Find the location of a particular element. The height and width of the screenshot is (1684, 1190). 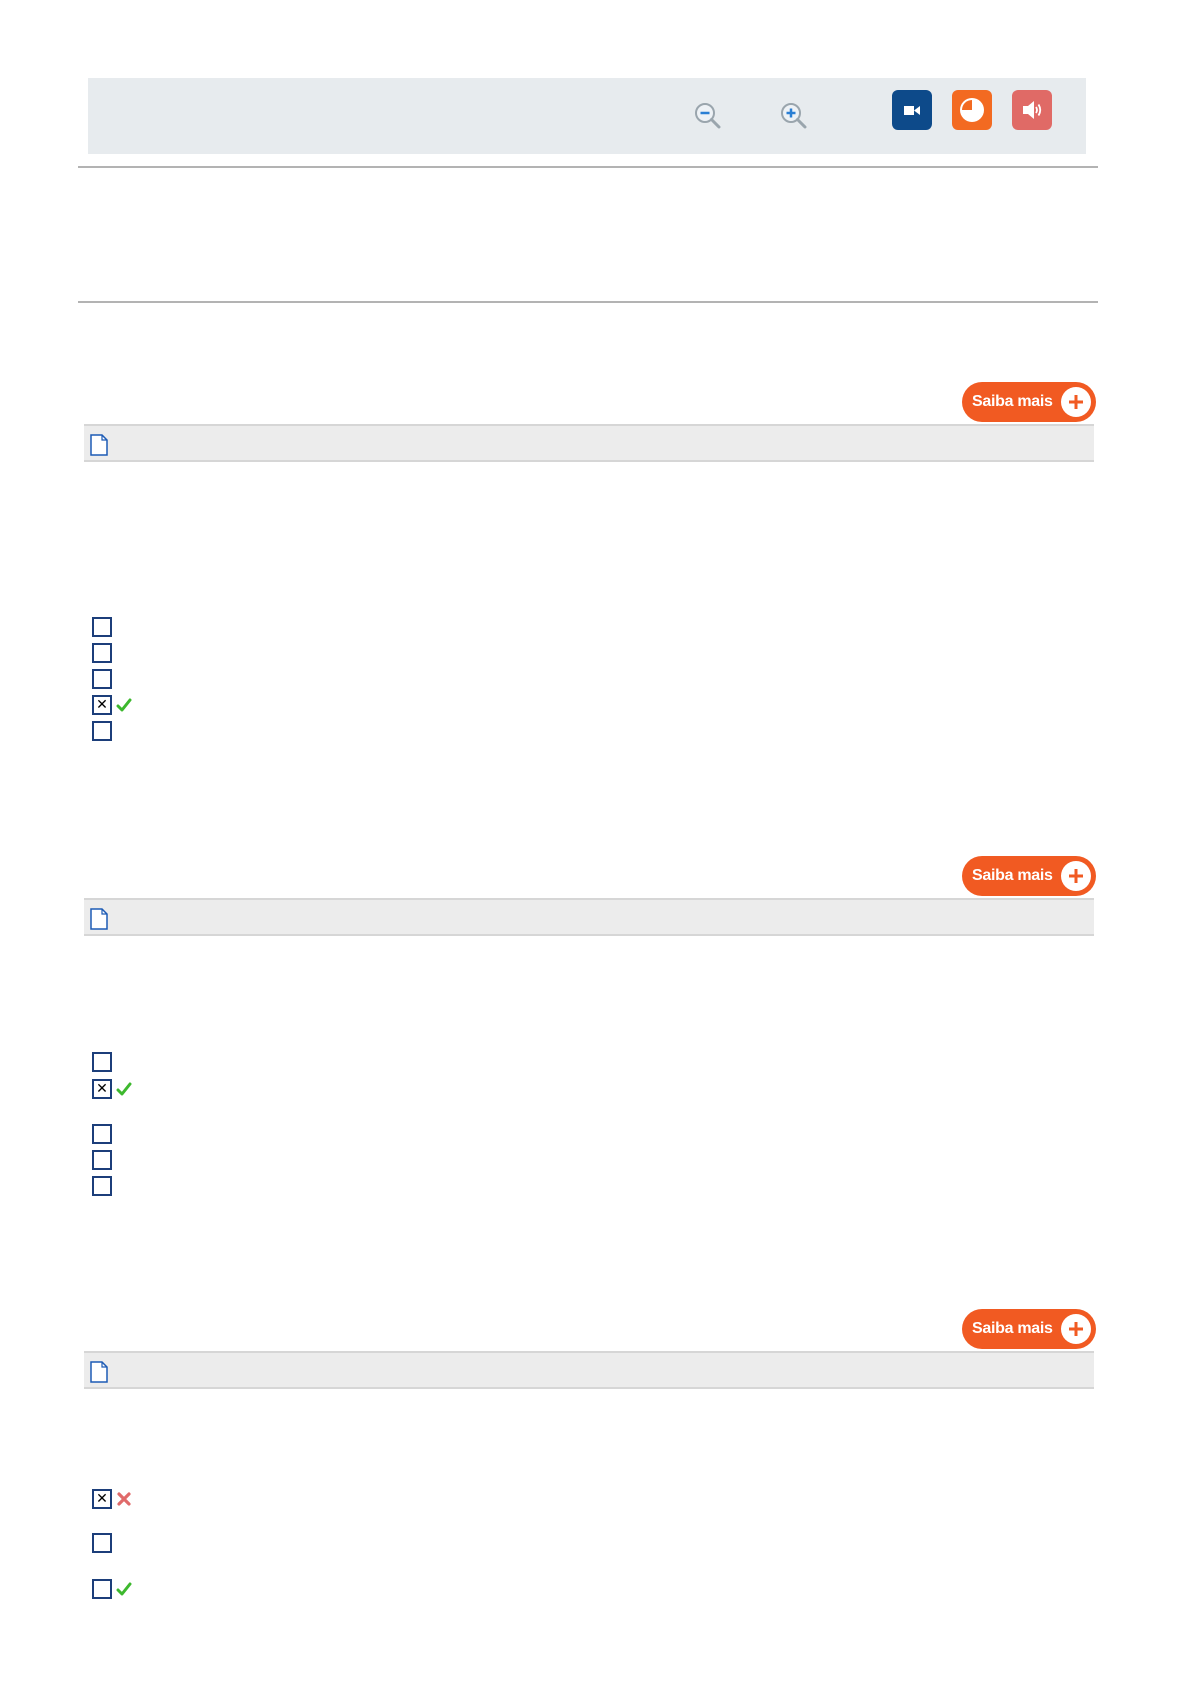

video-button is located at coordinates (912, 110).